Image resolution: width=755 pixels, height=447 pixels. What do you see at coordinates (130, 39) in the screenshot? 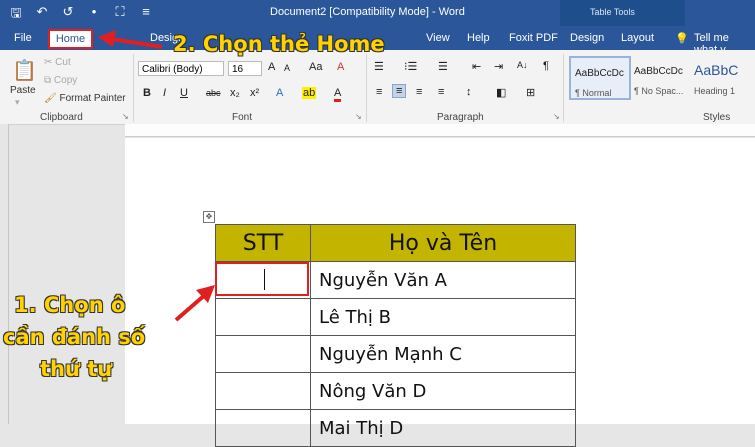
I see `arrow-to-home-icon` at bounding box center [130, 39].